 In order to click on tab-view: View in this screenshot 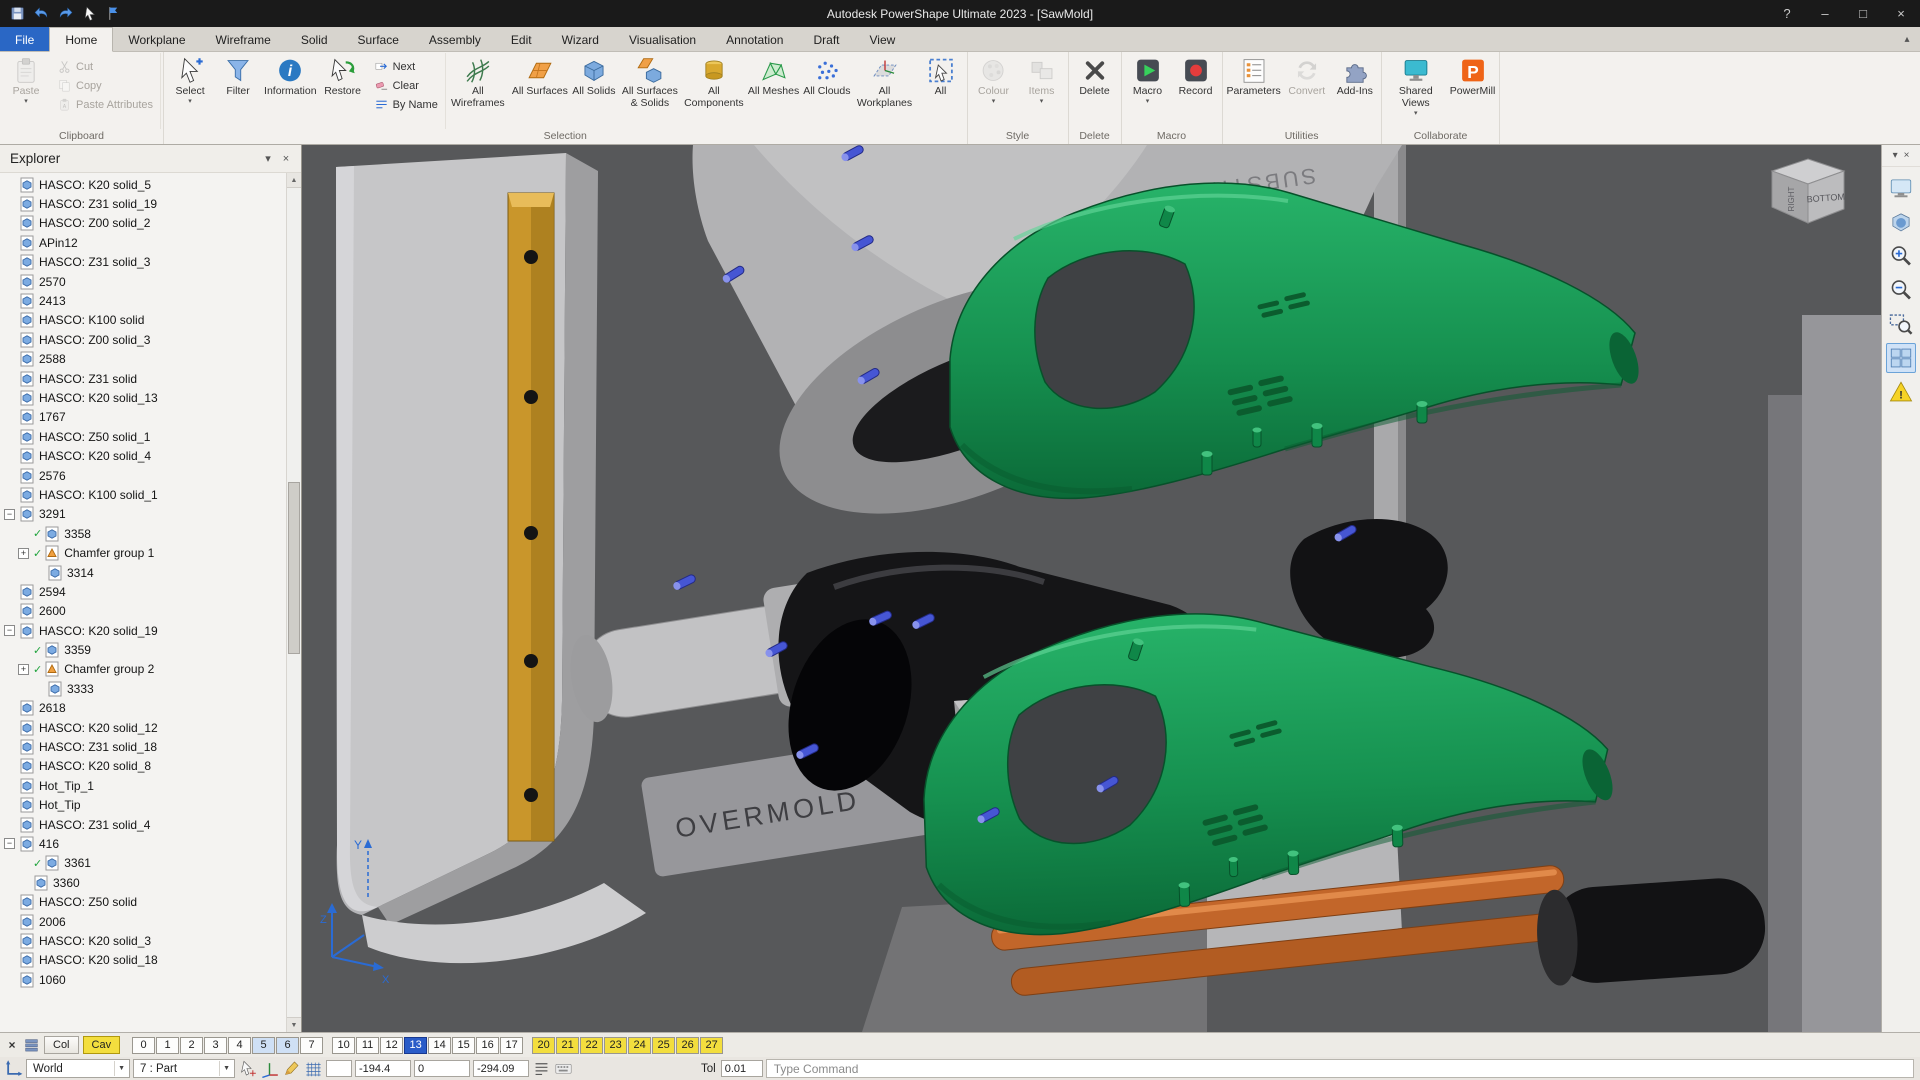, I will do `click(883, 39)`.